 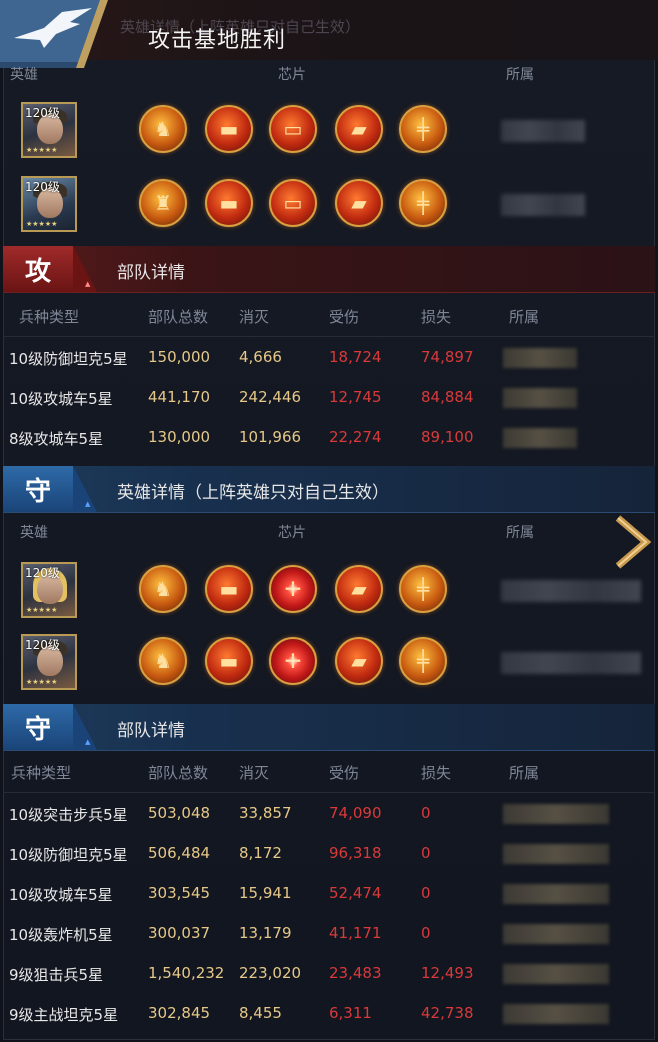 I want to click on table-row: 9级主战坦克5星 302,845 8,455 6,311 42,738, so click(x=329, y=1014).